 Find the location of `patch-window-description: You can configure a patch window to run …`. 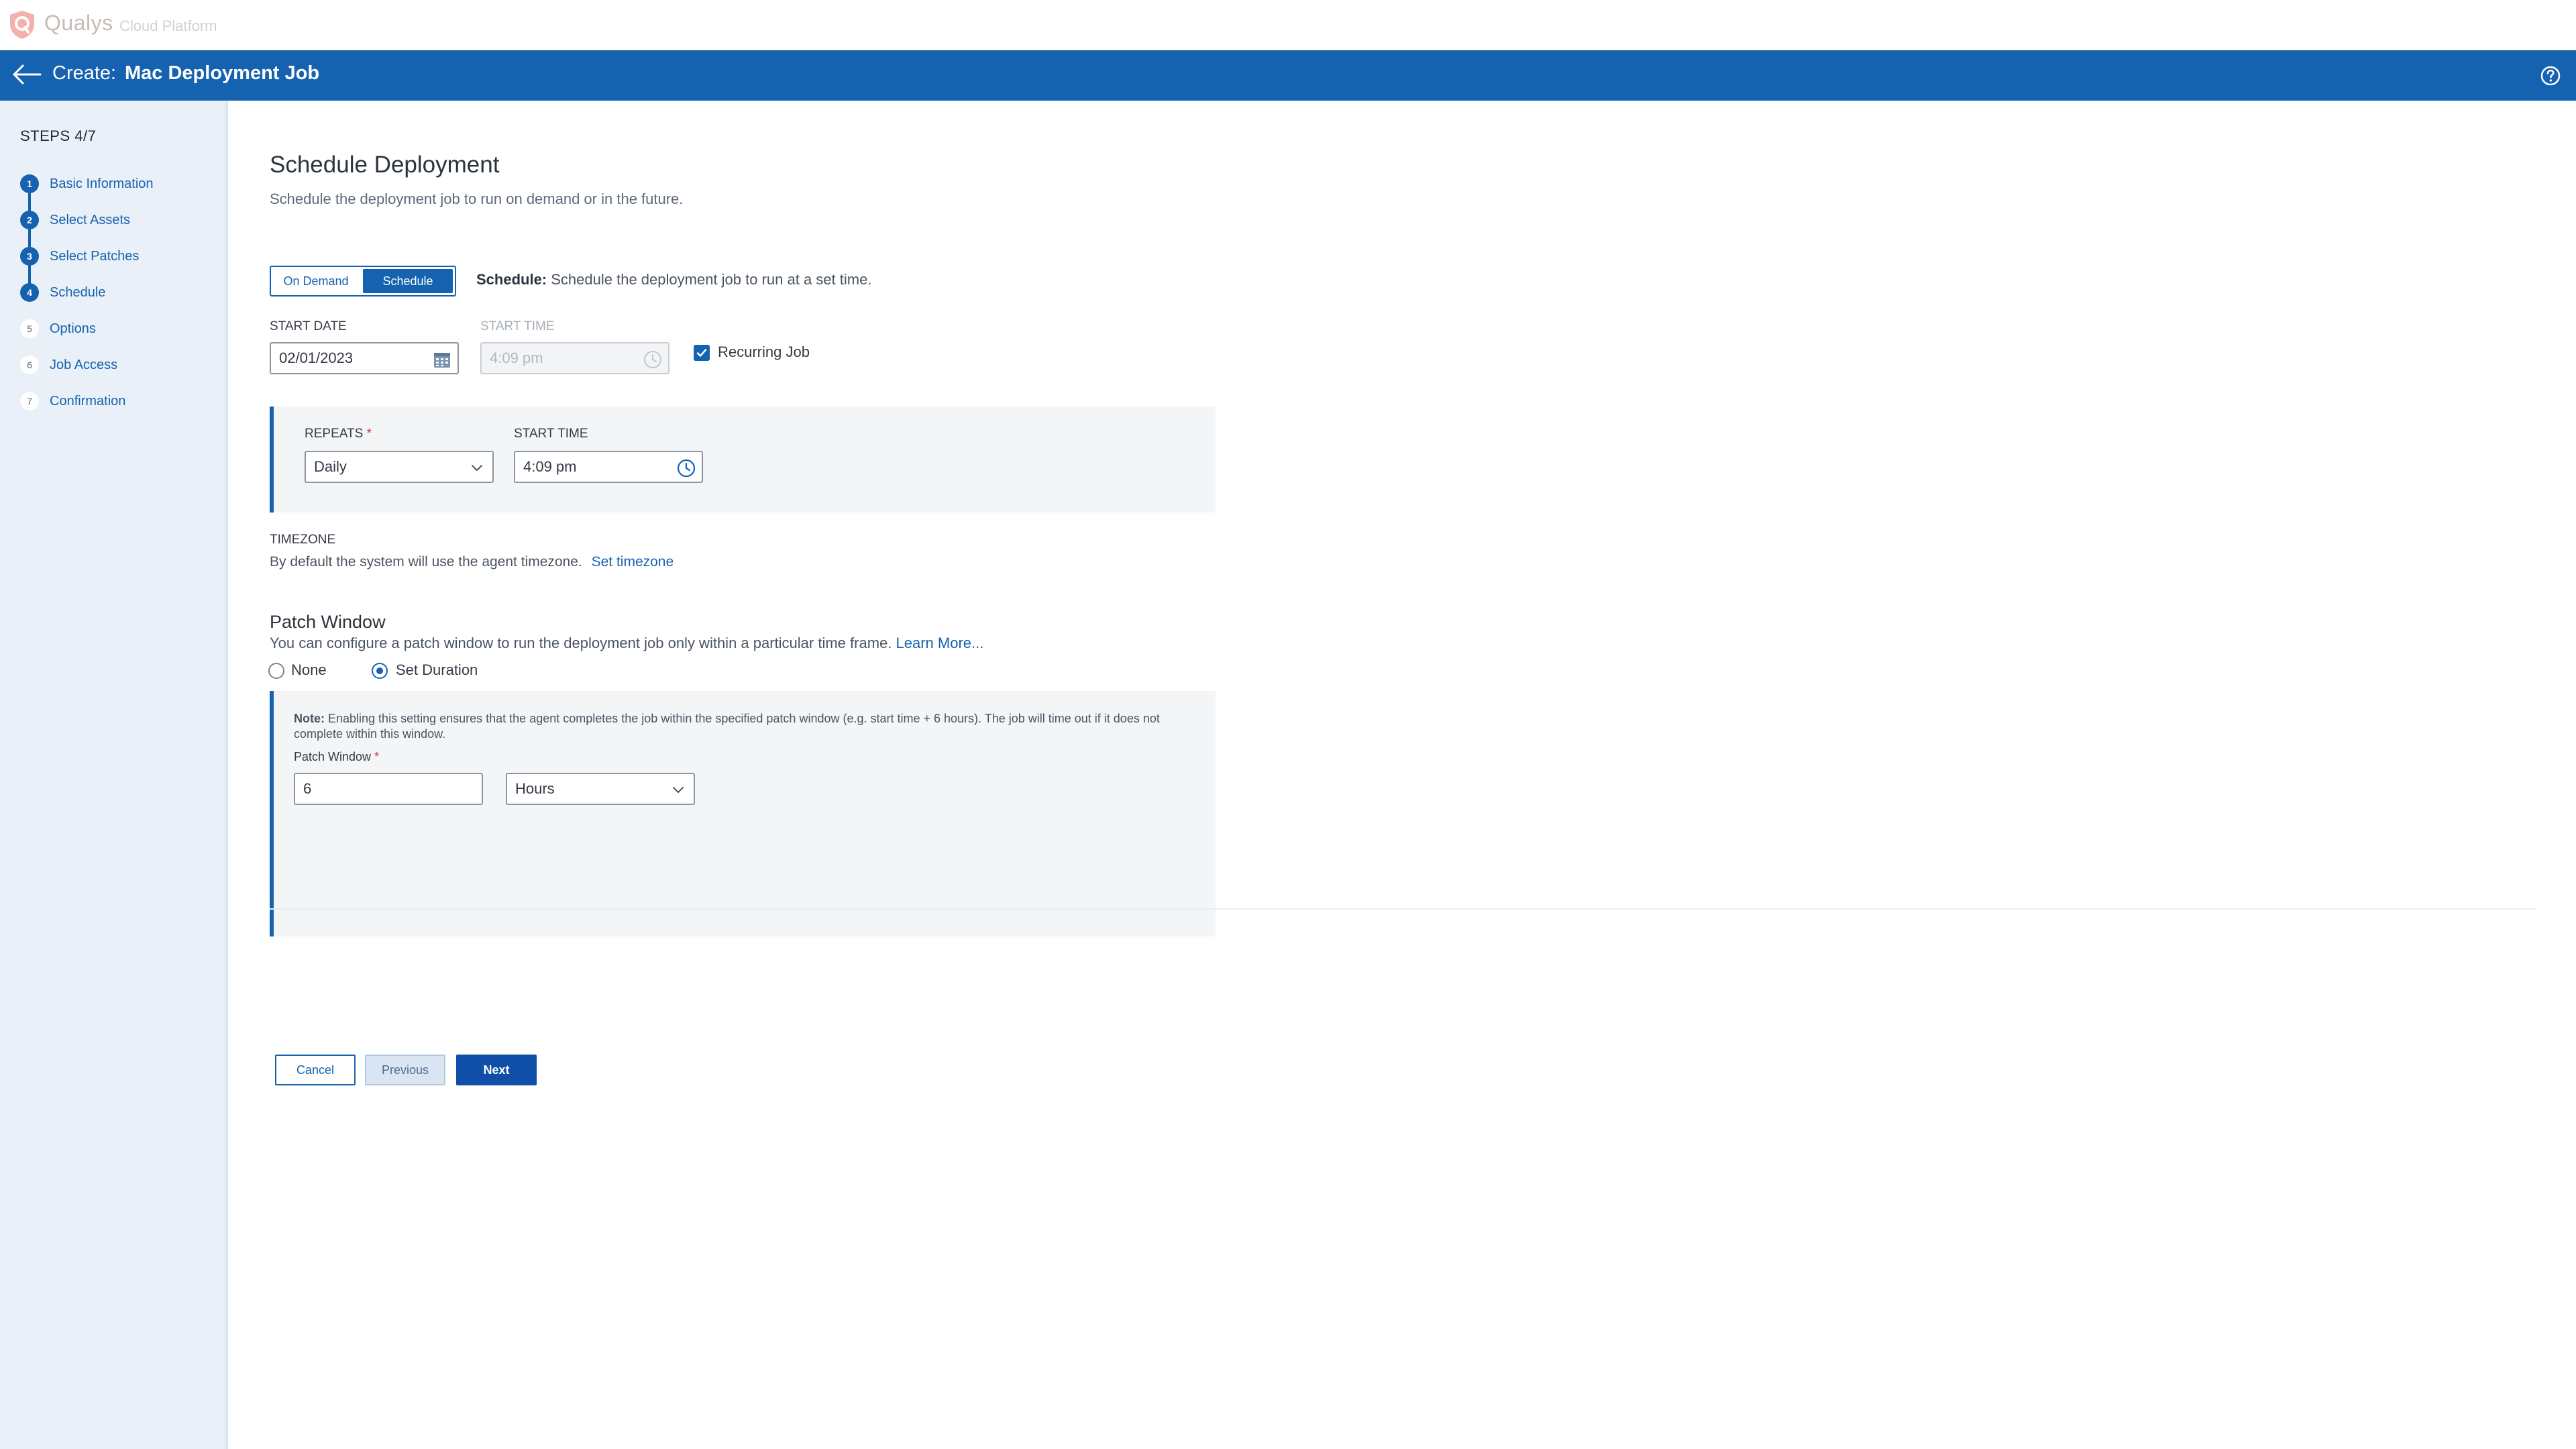

patch-window-description: You can configure a patch window to run … is located at coordinates (626, 643).